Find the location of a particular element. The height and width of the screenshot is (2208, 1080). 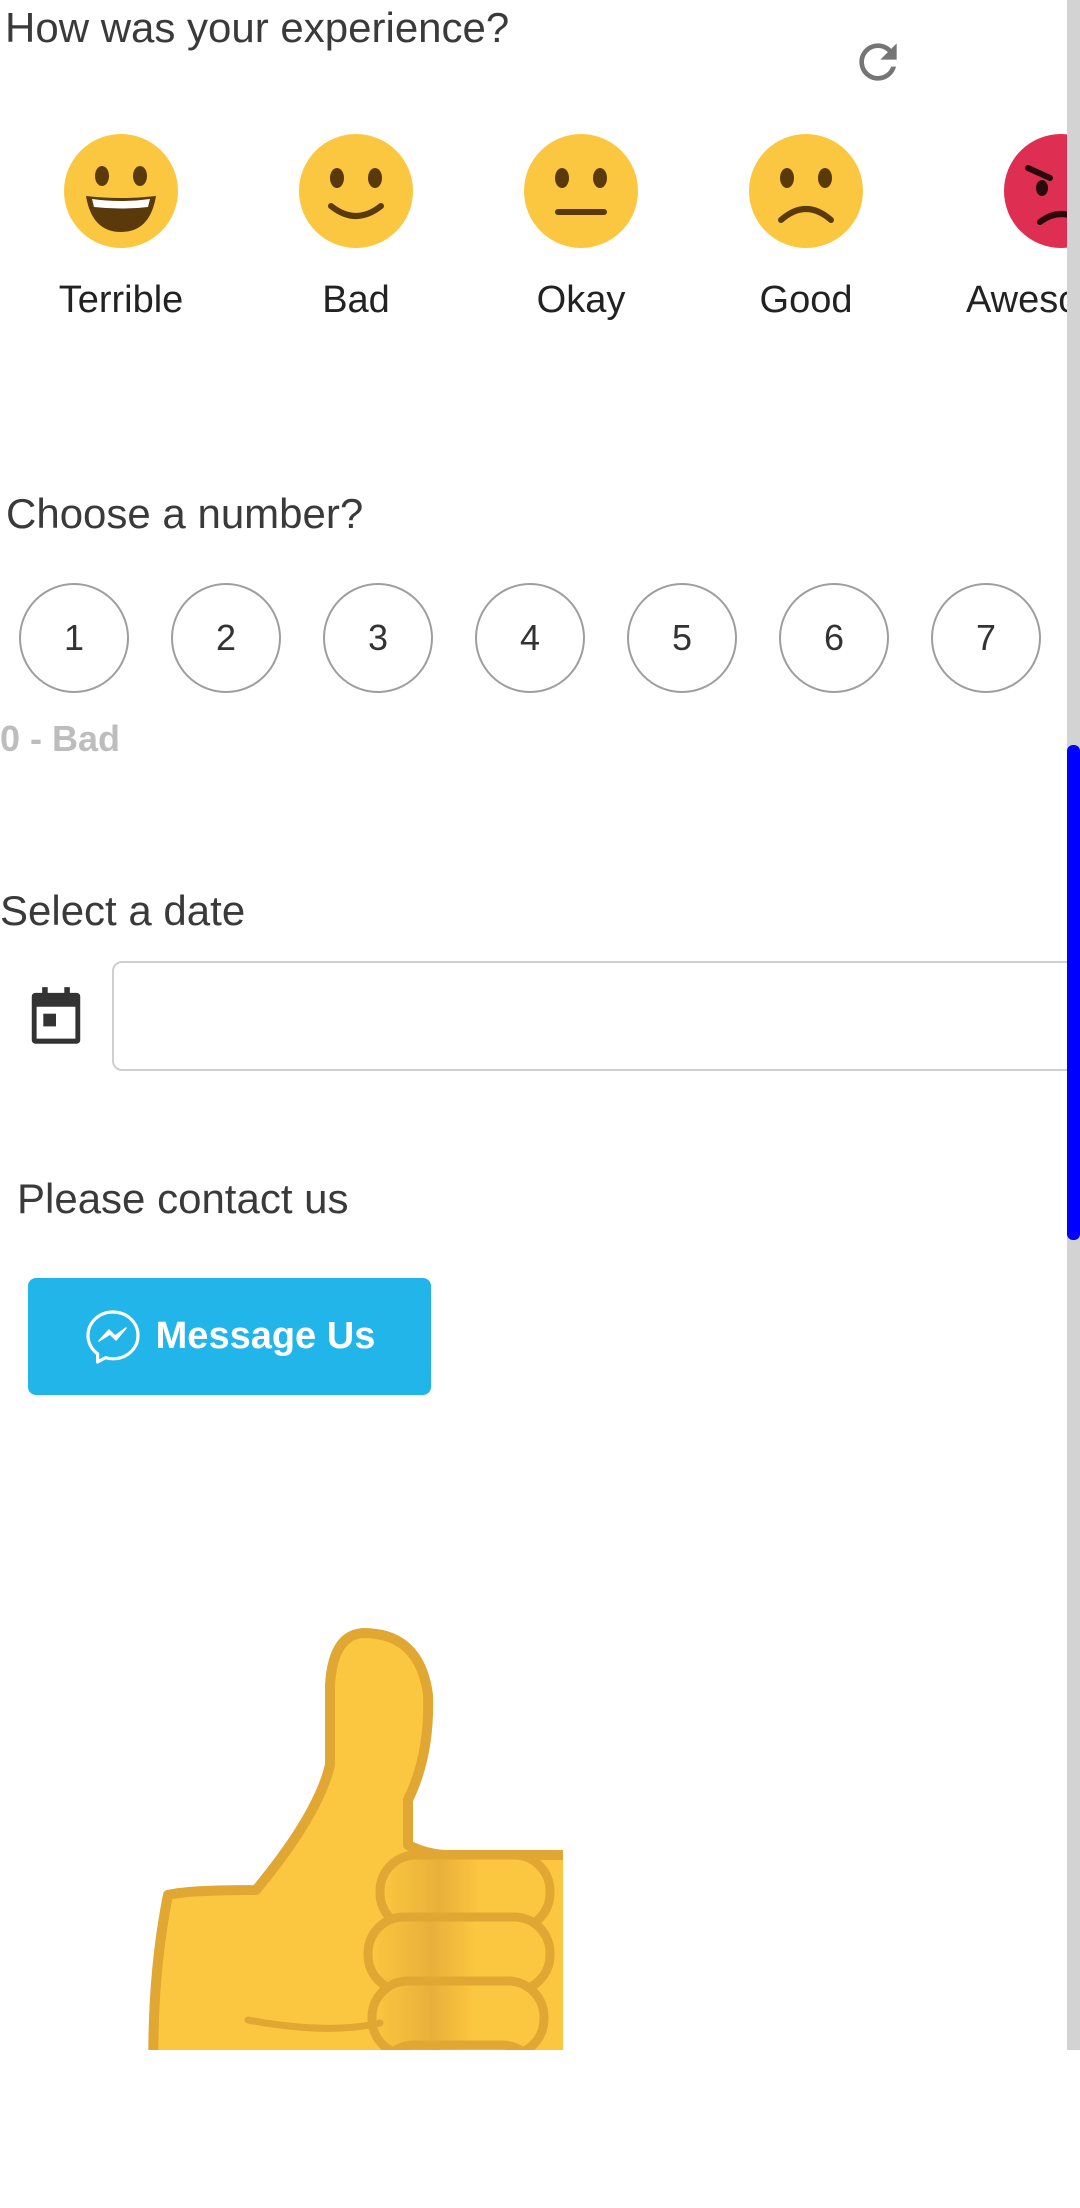

frowning-face-icon is located at coordinates (806, 191).